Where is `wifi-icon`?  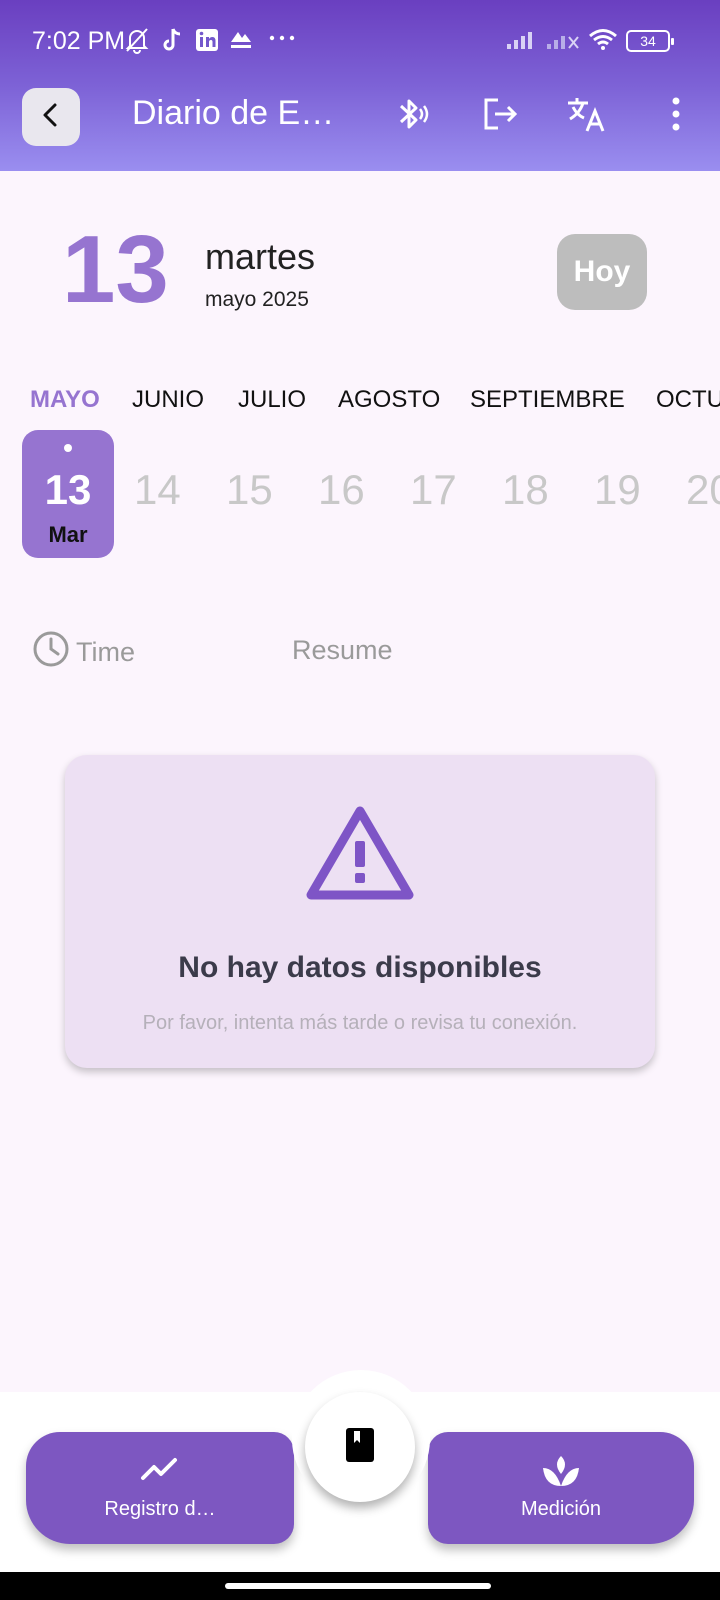
wifi-icon is located at coordinates (603, 41).